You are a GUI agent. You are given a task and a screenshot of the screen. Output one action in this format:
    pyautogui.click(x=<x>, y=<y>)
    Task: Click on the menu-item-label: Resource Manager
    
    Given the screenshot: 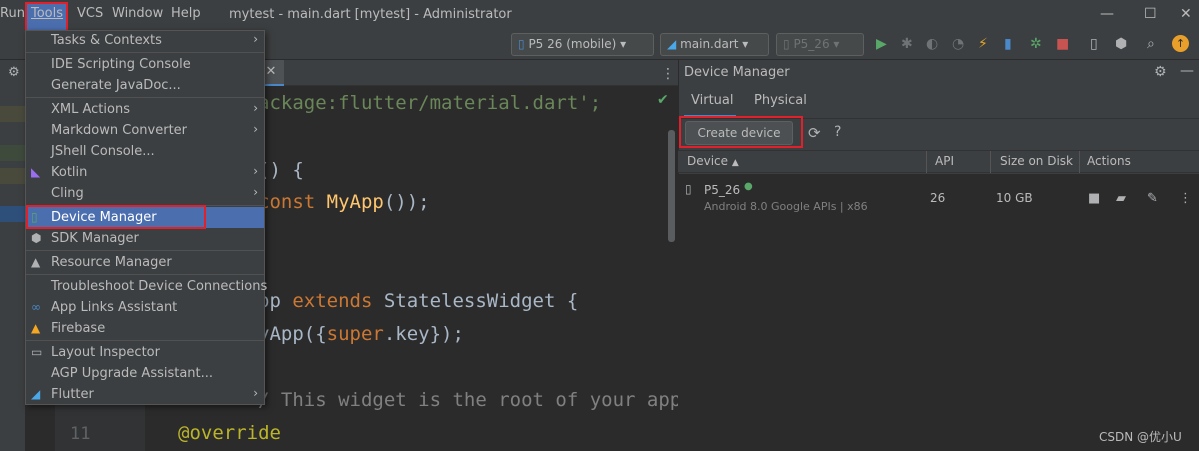 What is the action you would take?
    pyautogui.click(x=111, y=262)
    